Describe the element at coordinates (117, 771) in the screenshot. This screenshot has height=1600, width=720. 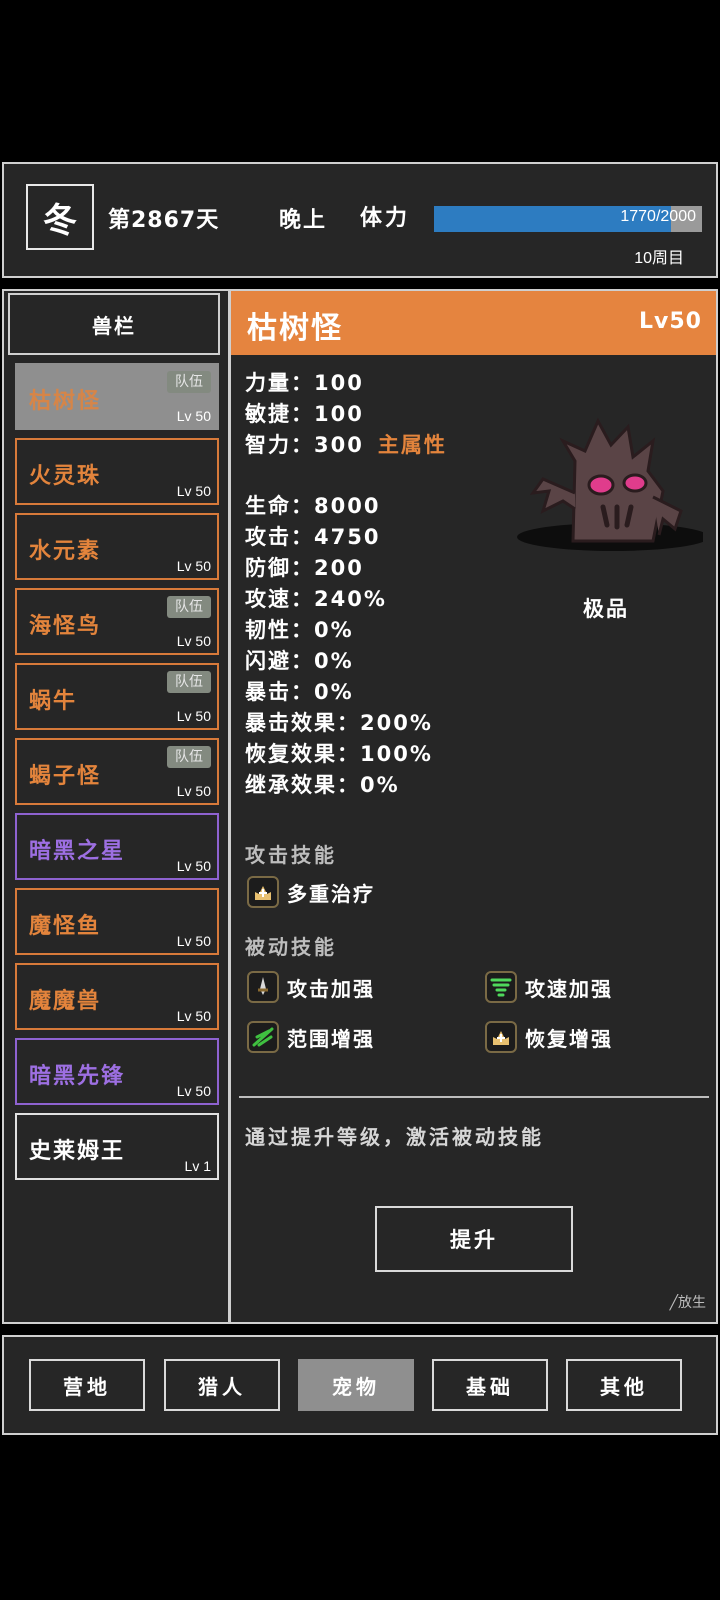
I see `pet-list-item: 蝎子怪 队伍 Lv 50` at that location.